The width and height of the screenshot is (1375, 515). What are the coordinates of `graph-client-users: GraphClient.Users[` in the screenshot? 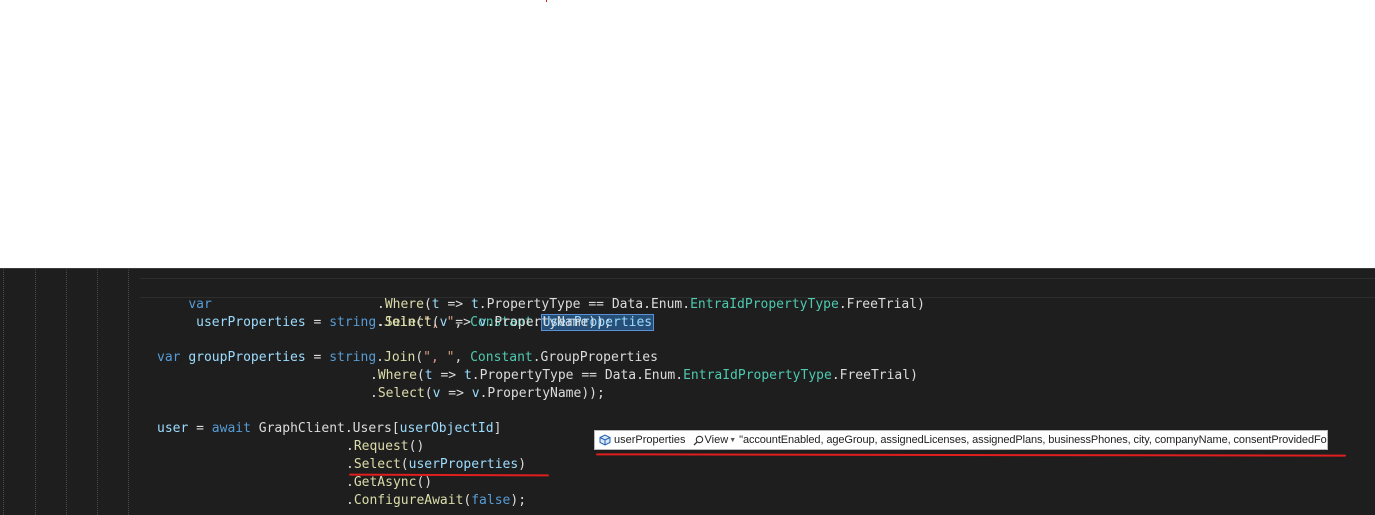 It's located at (325, 428).